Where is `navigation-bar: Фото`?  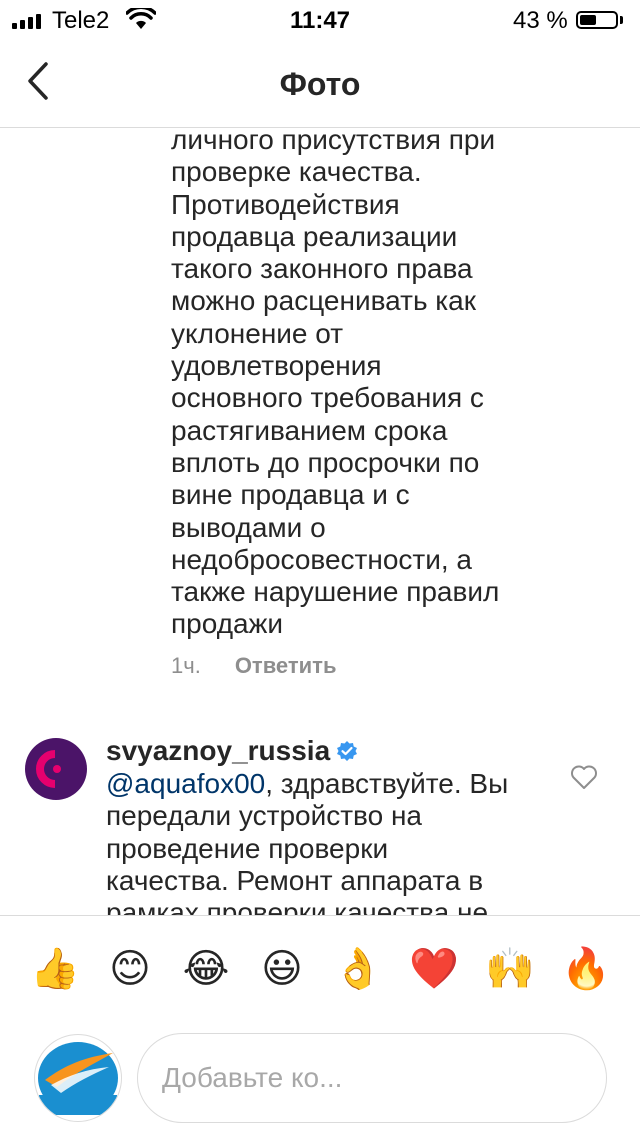 navigation-bar: Фото is located at coordinates (320, 84).